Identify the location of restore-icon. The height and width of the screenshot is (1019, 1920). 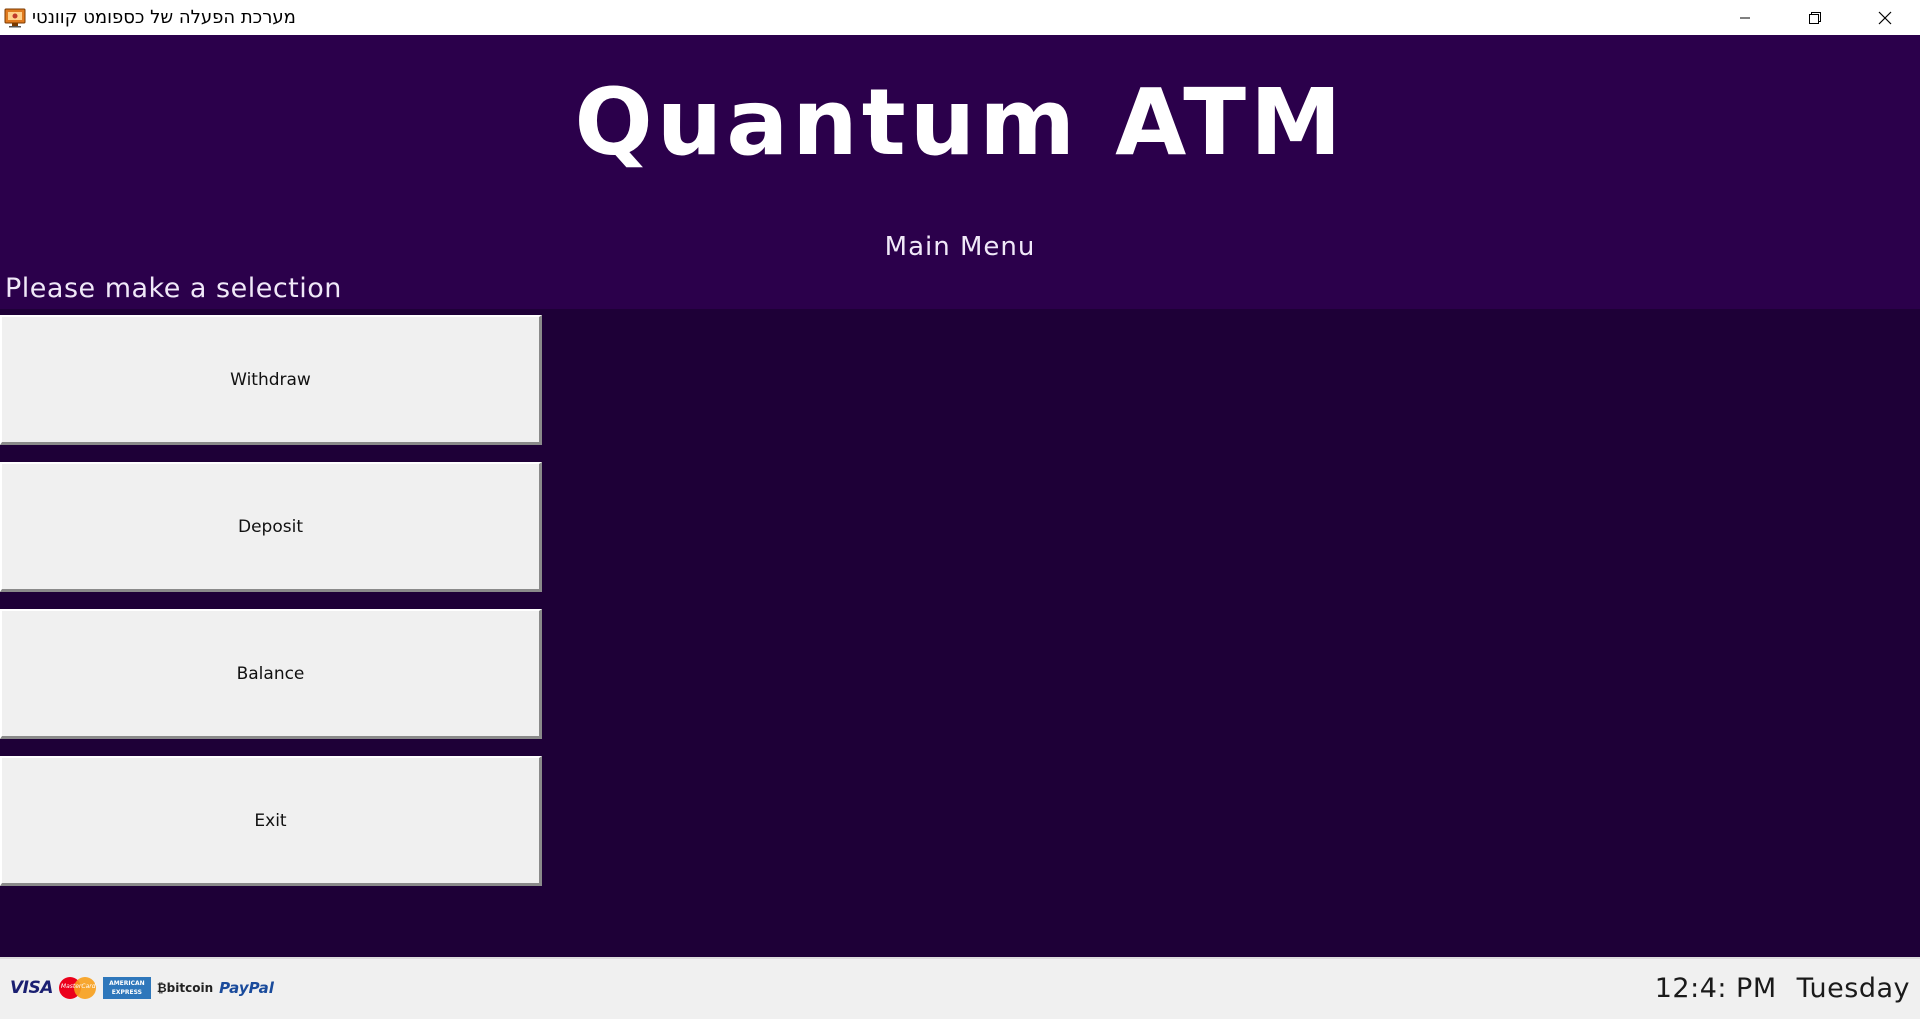
(1815, 17).